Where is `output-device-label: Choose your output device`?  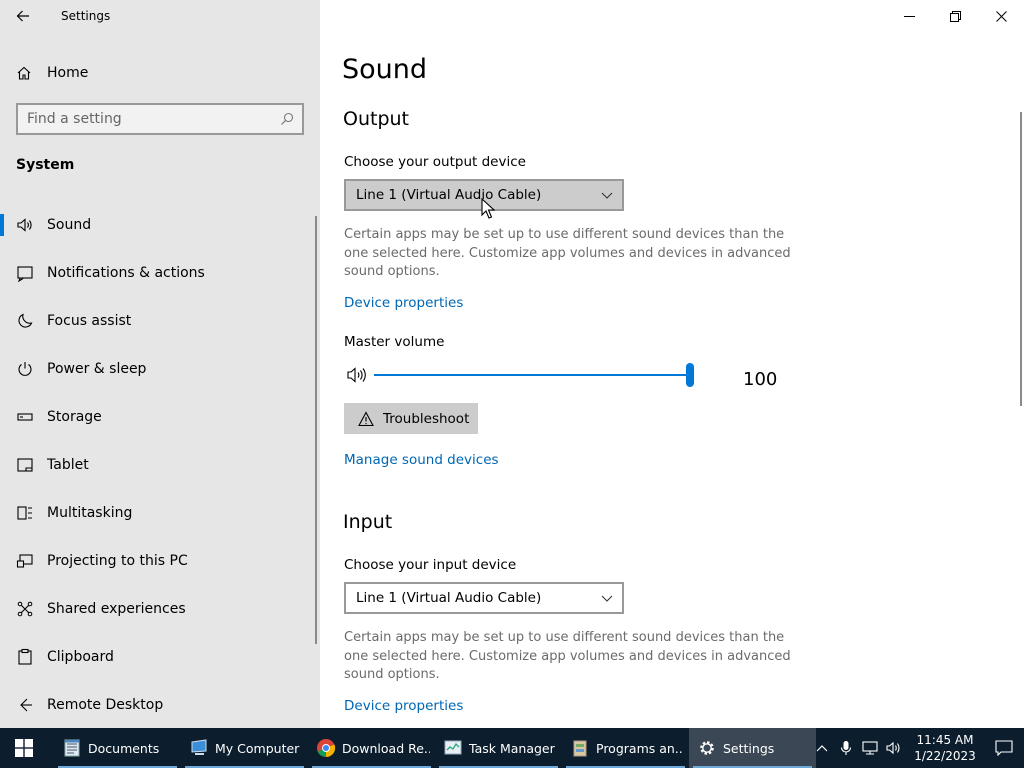
output-device-label: Choose your output device is located at coordinates (435, 162).